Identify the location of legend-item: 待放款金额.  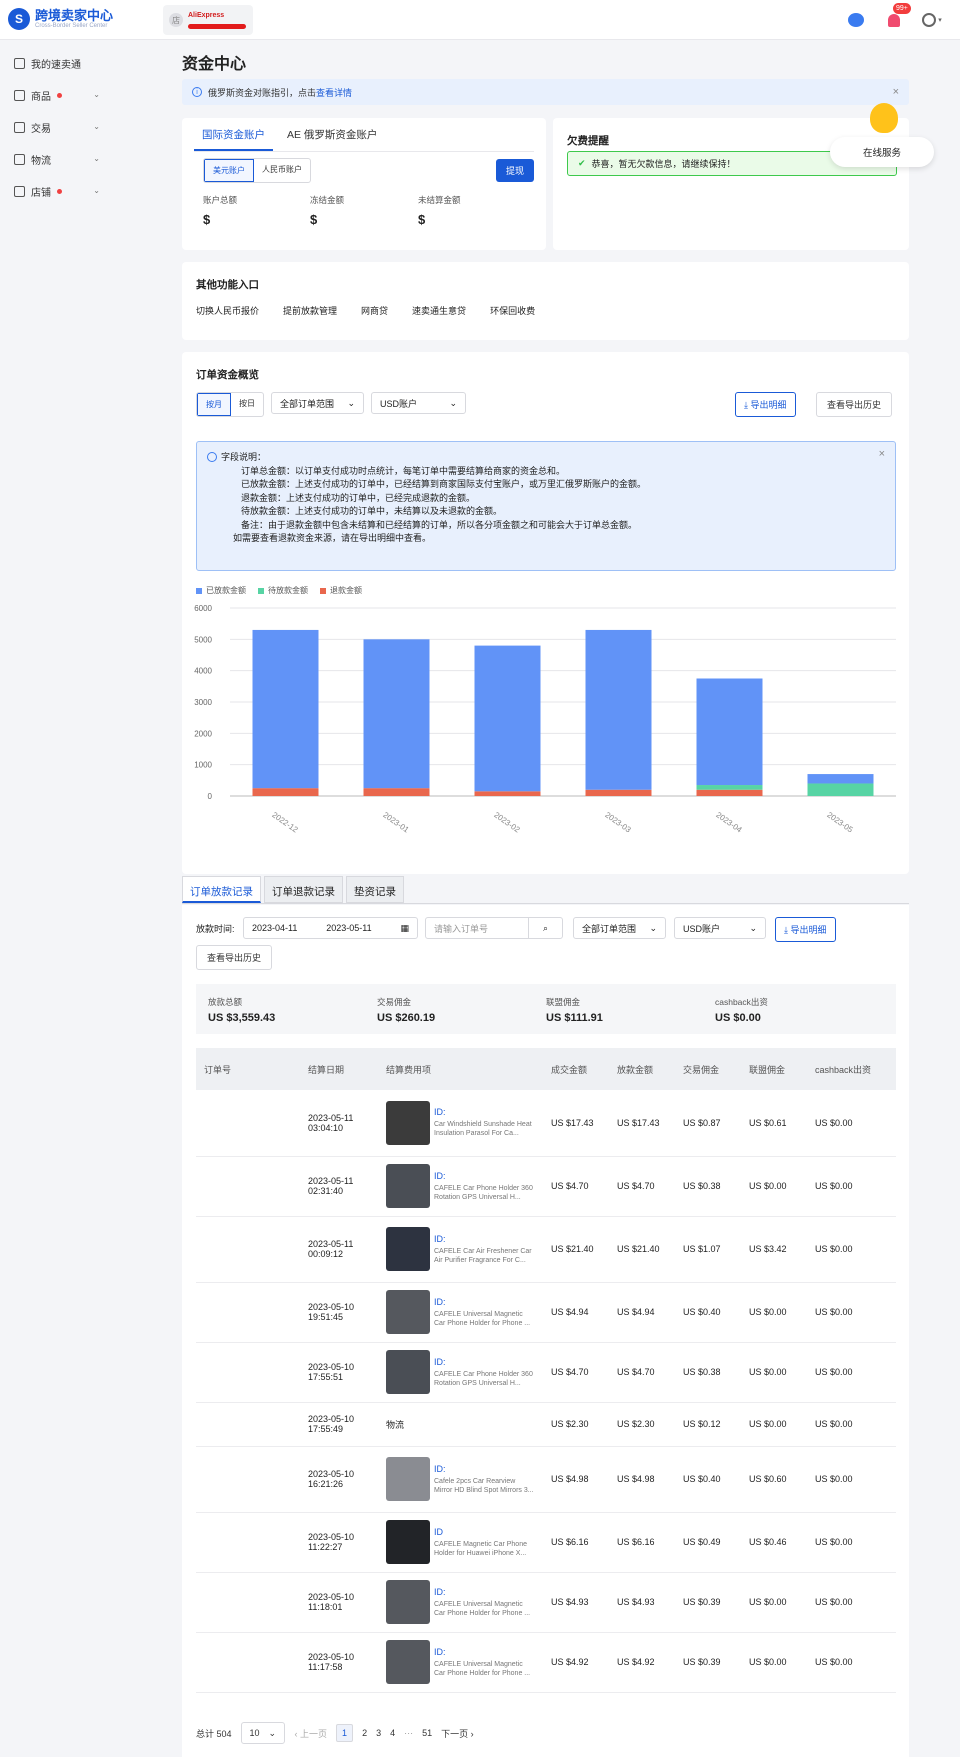
(283, 590).